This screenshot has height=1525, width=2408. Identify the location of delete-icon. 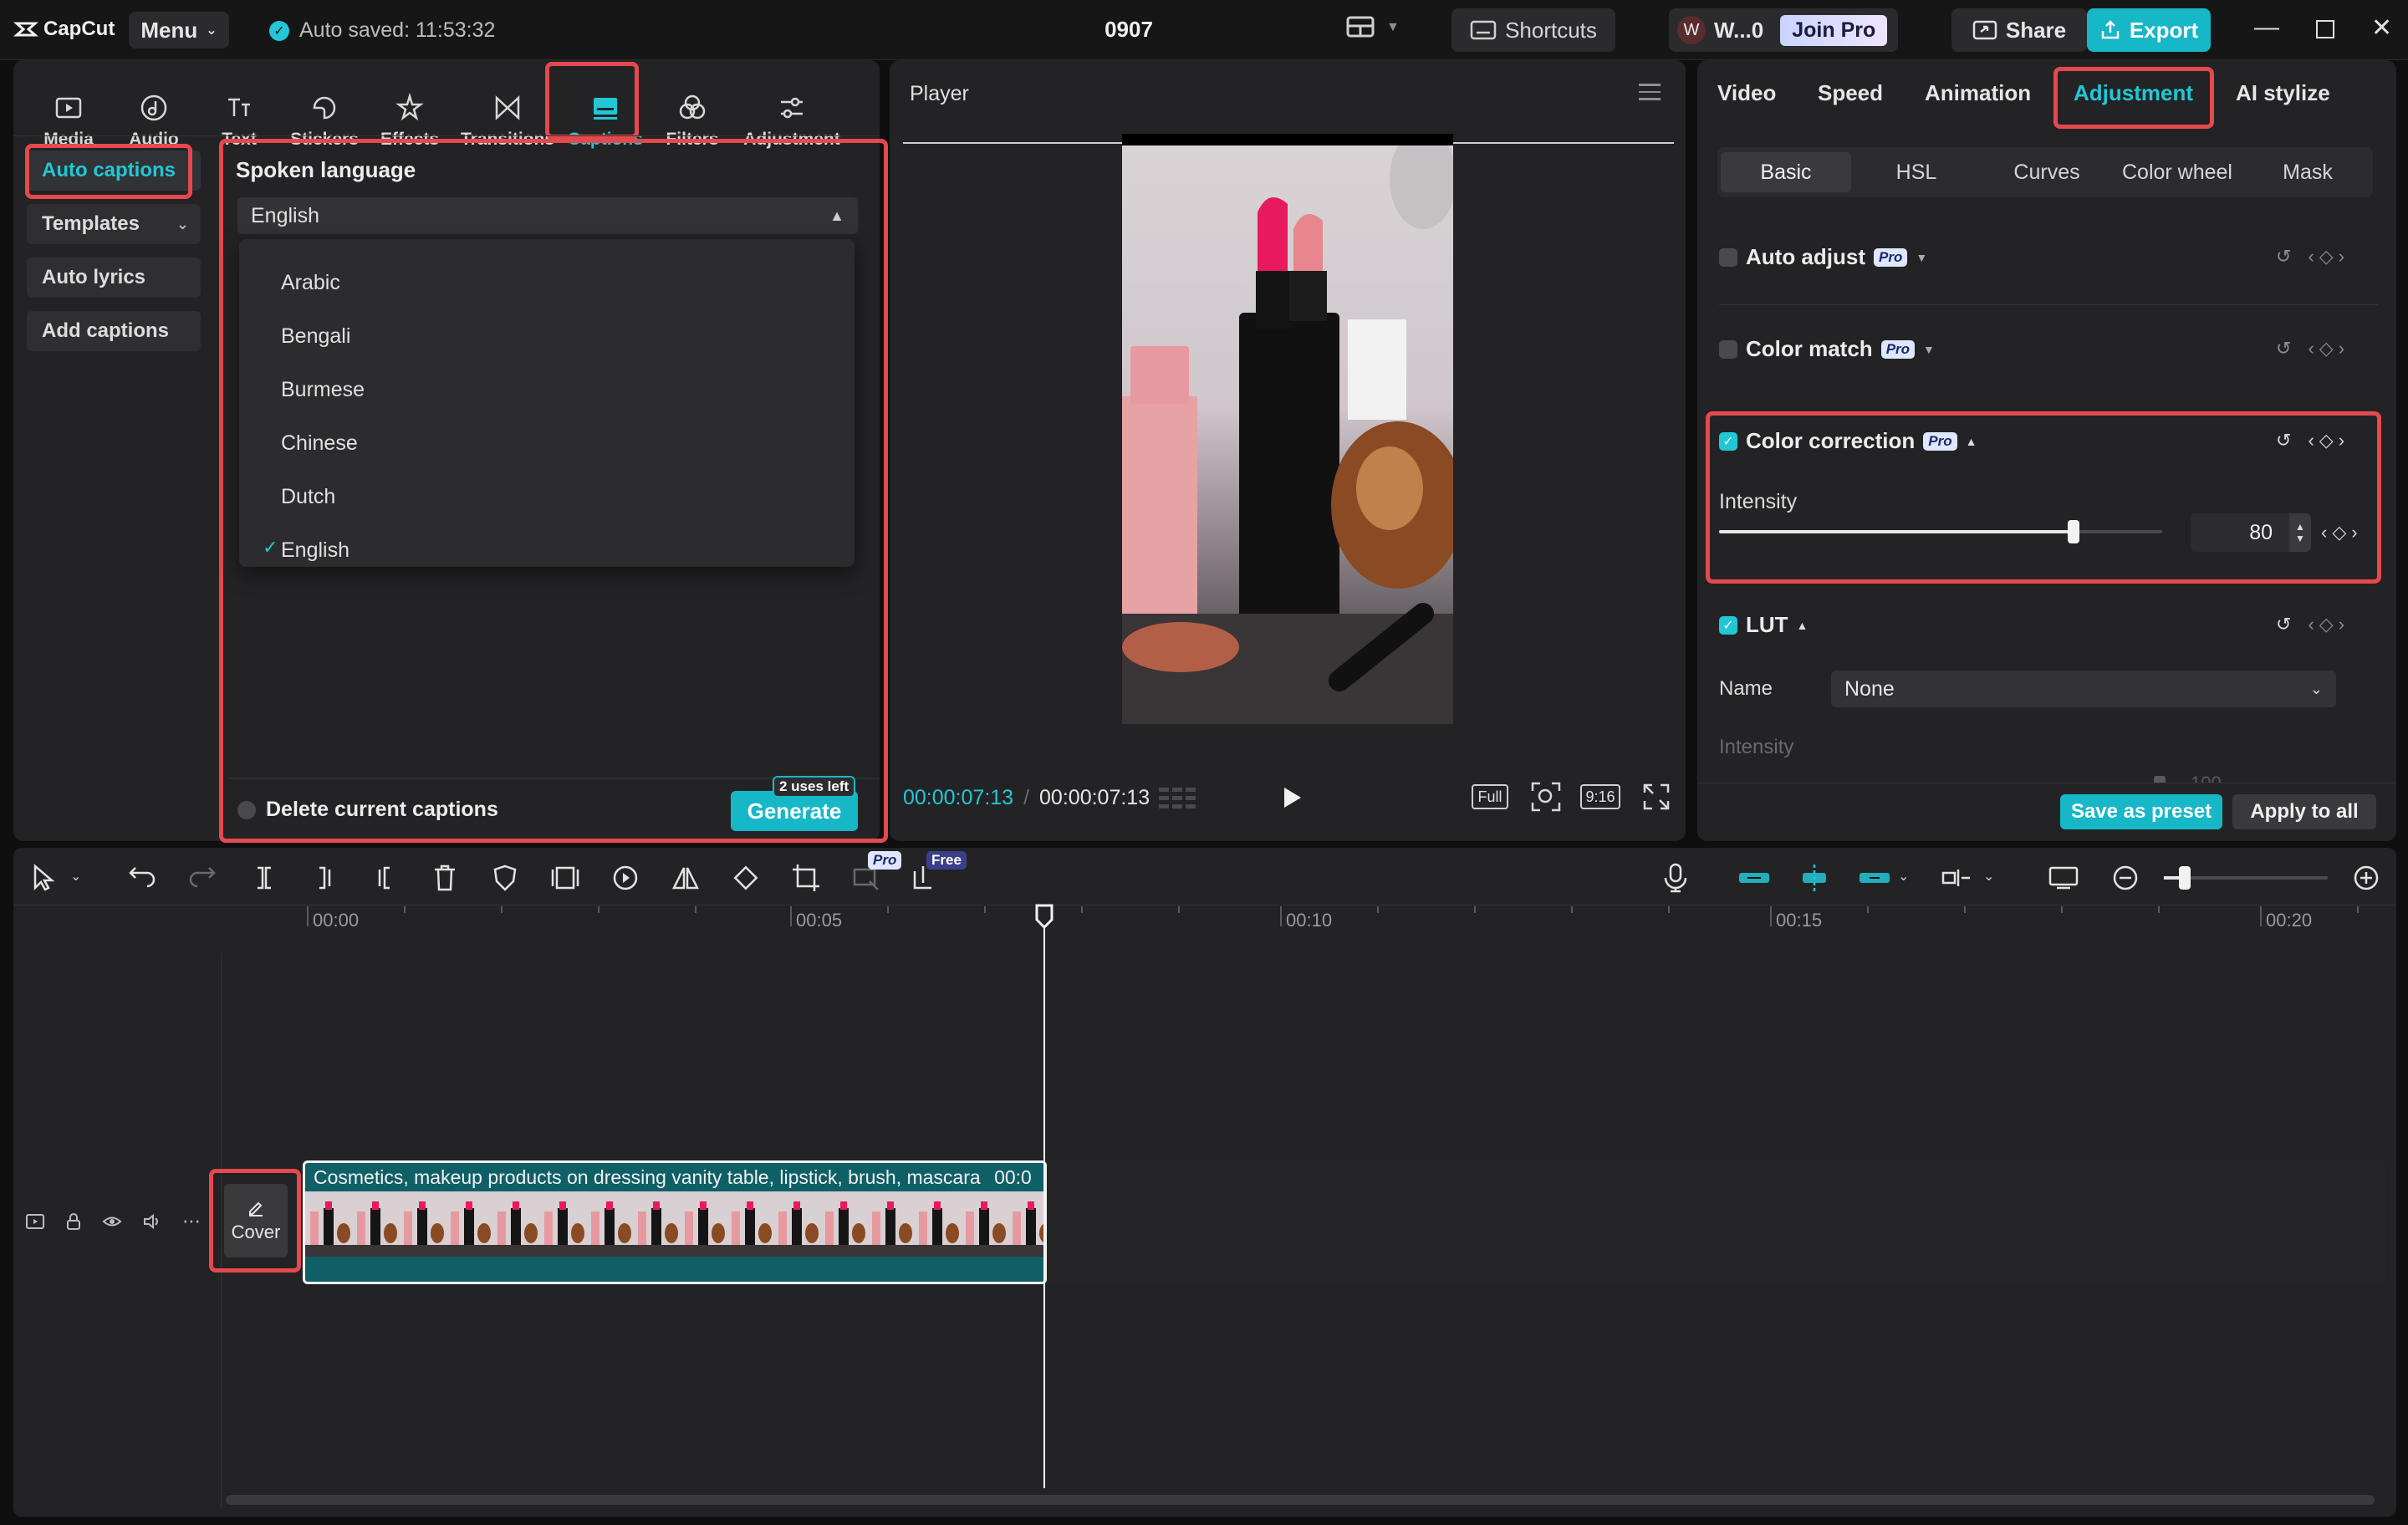
(445, 878).